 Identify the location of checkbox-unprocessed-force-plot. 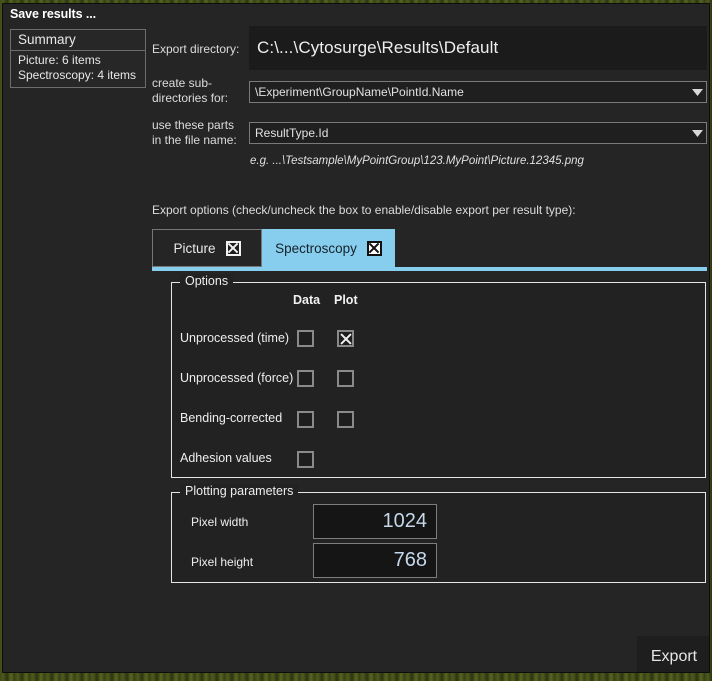
(345, 378).